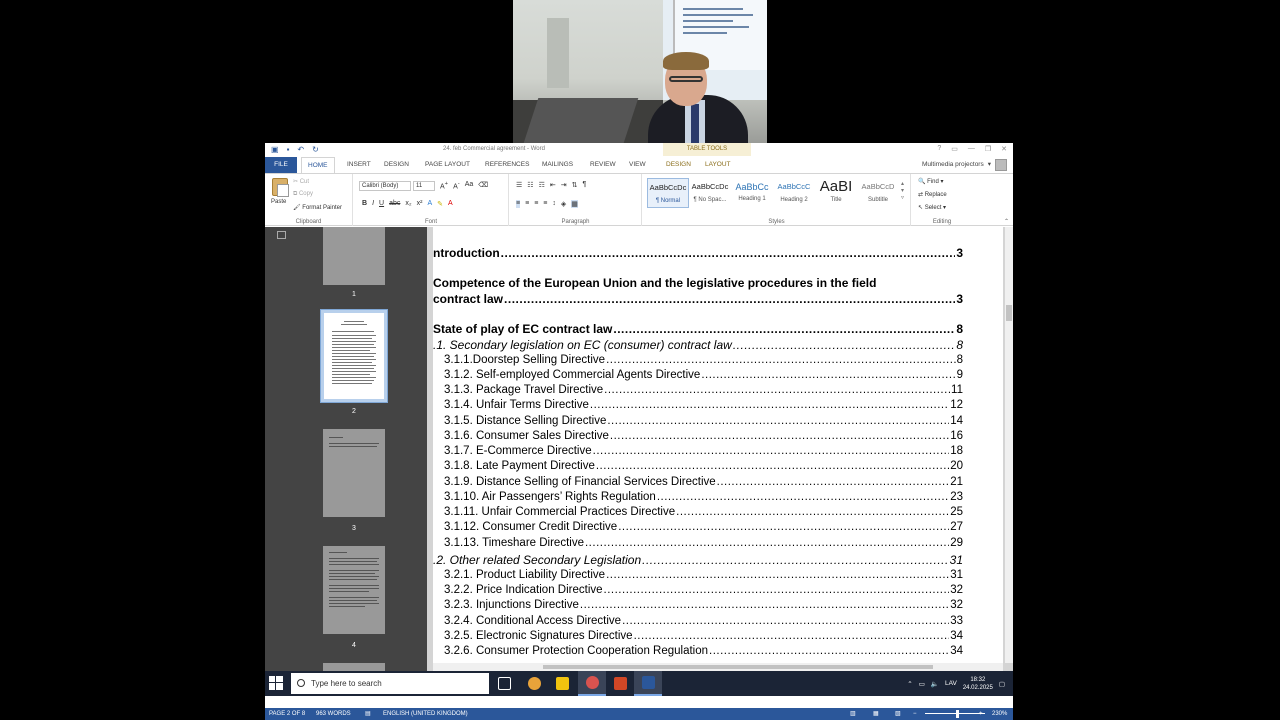  I want to click on shading-icon: ◈, so click(563, 204).